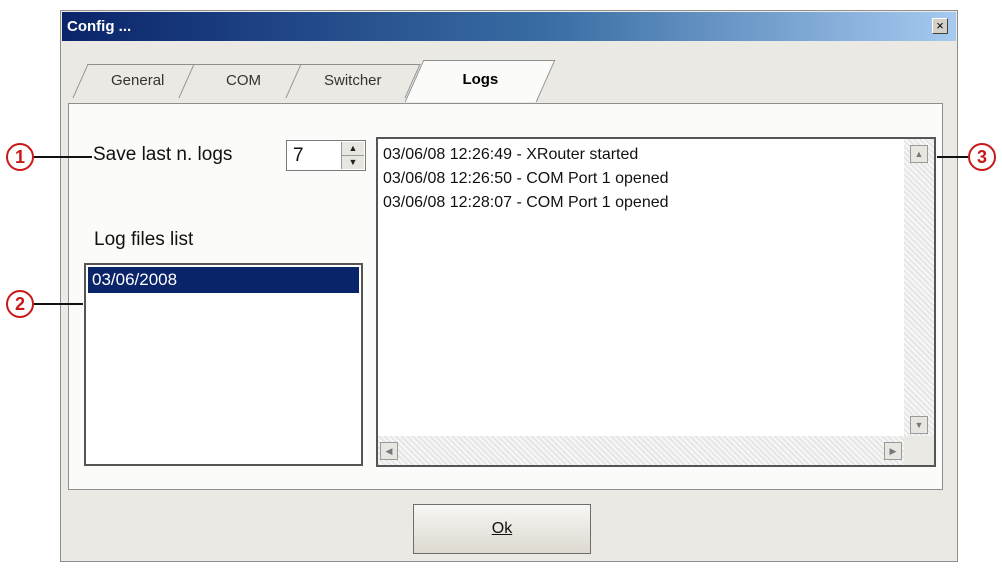 The image size is (1002, 570). Describe the element at coordinates (144, 239) in the screenshot. I see `log-files-label: Log files list` at that location.